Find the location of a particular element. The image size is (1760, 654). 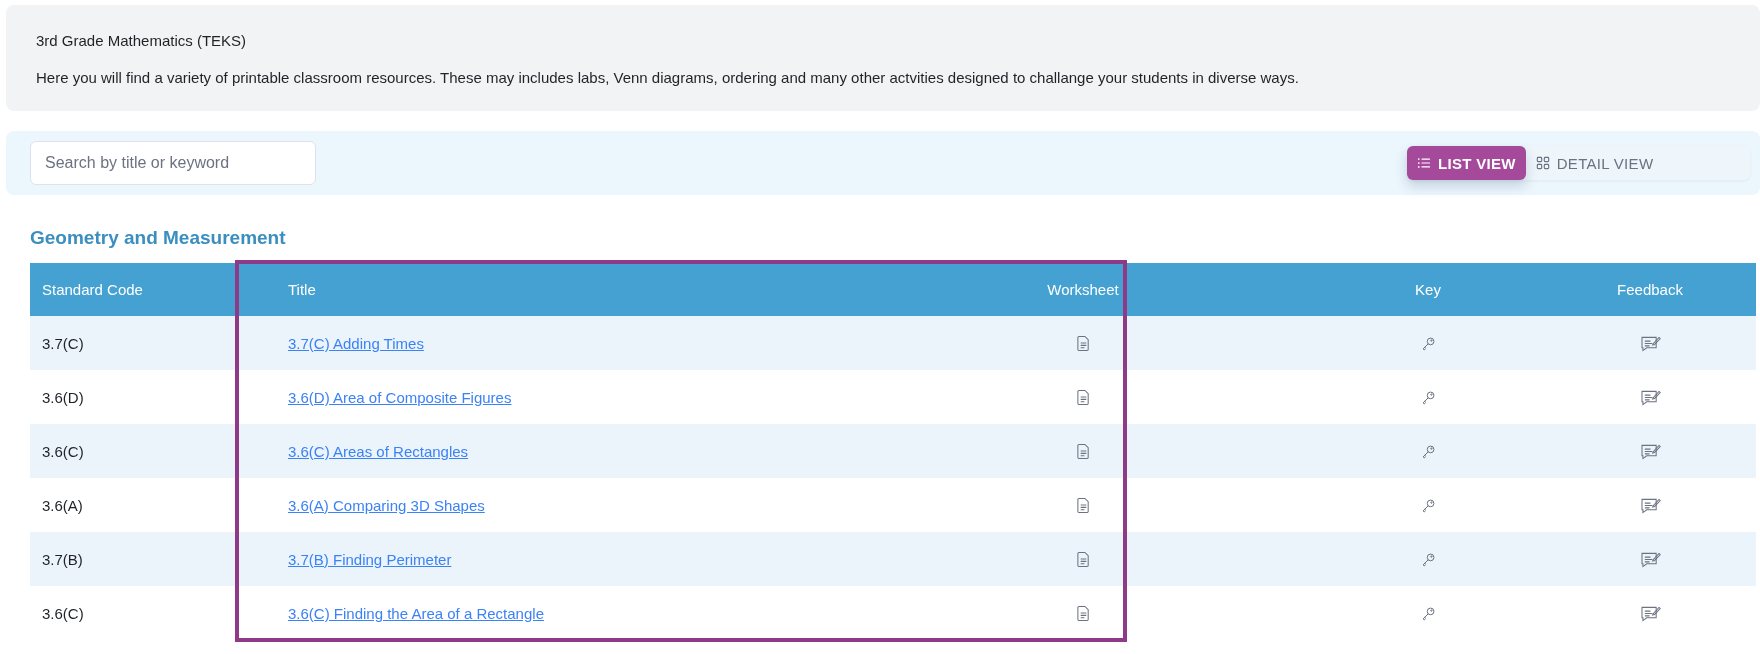

title-link: 3.6(A) Comparing 3D Shapes is located at coordinates (386, 505).